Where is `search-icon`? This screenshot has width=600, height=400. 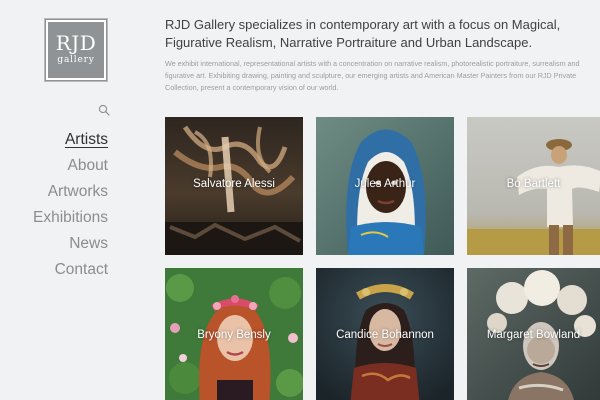 search-icon is located at coordinates (104, 110).